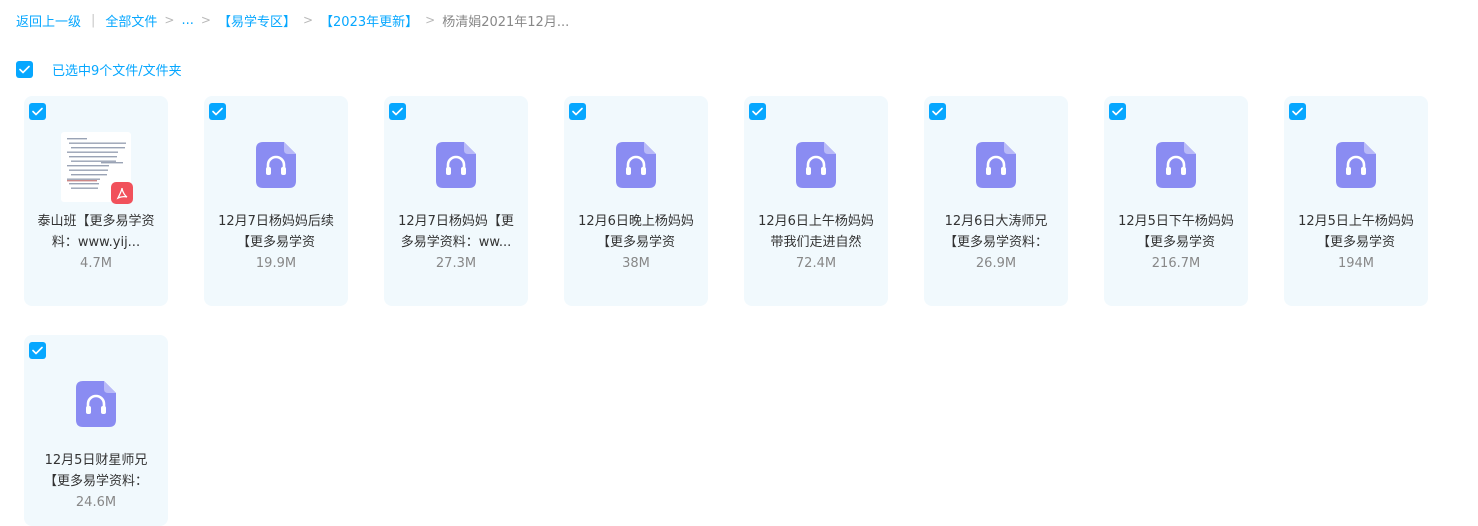  Describe the element at coordinates (276, 232) in the screenshot. I see `file-name: 12月7日杨妈妈后续【更多易学资` at that location.